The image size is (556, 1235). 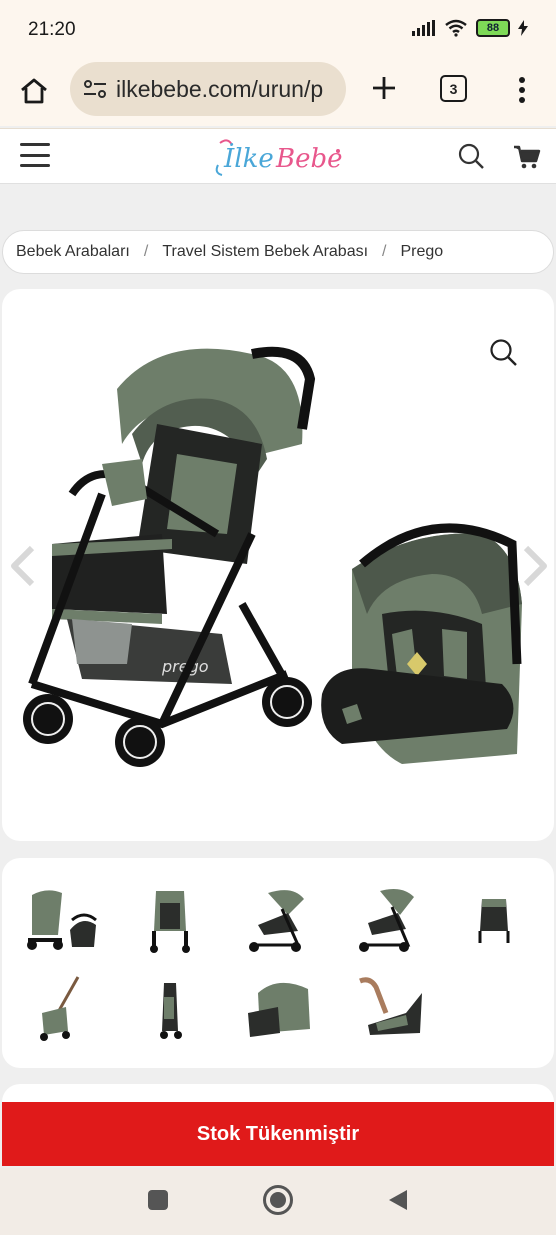 What do you see at coordinates (456, 28) in the screenshot?
I see `wifi-icon` at bounding box center [456, 28].